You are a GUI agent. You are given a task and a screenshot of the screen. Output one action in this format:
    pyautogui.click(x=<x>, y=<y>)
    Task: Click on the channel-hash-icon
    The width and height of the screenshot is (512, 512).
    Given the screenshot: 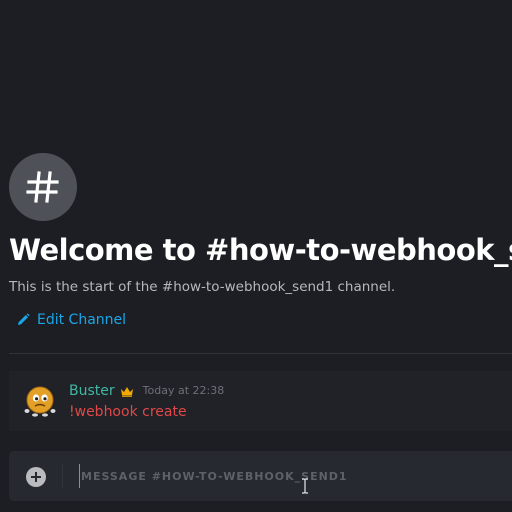 What is the action you would take?
    pyautogui.click(x=43, y=187)
    